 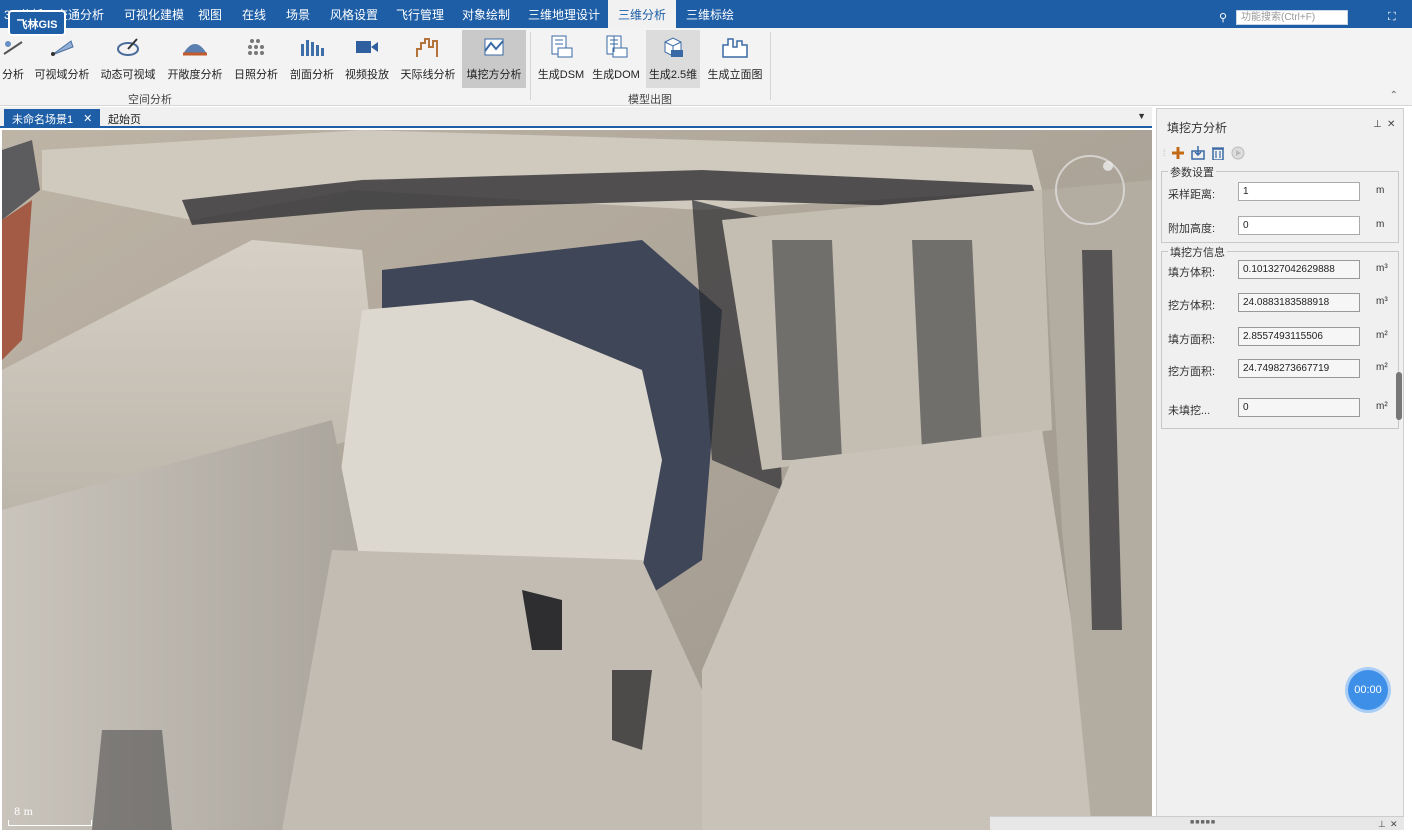 I want to click on collapse-ribbon-icon: ⌃, so click(x=1394, y=95).